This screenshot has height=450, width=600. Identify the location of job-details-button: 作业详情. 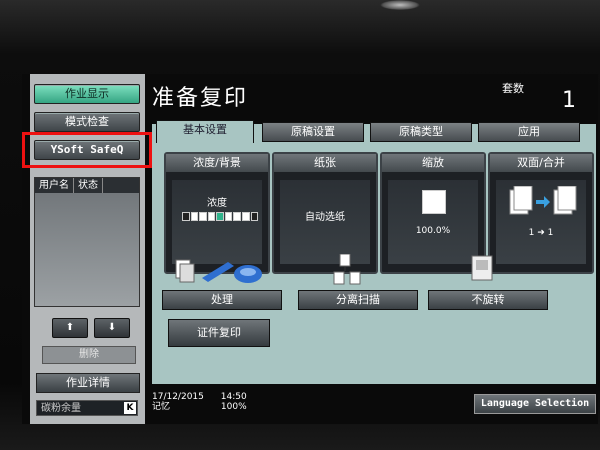
(88, 383).